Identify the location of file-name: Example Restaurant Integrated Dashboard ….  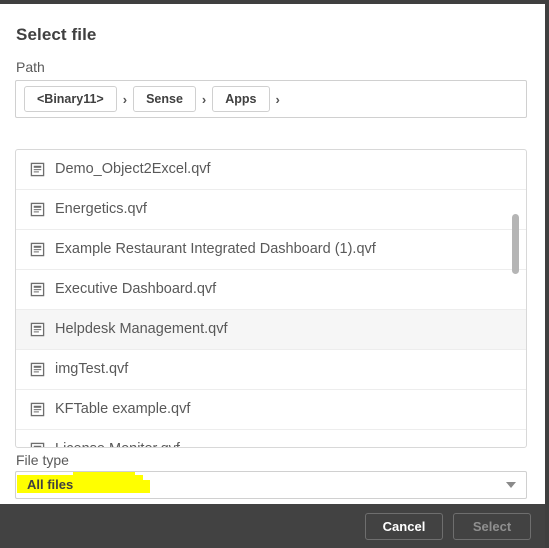
(215, 249).